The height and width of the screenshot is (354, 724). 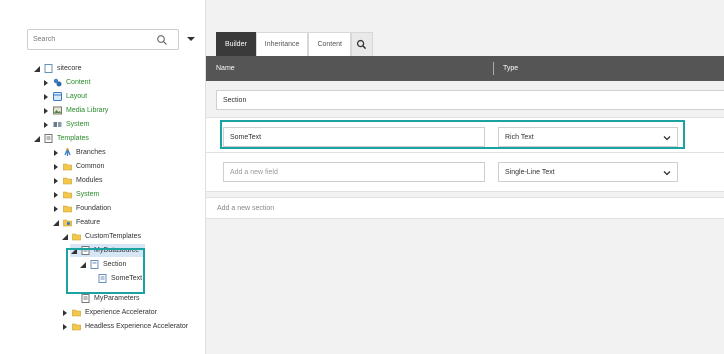 What do you see at coordinates (48, 68) in the screenshot?
I see `page-icon` at bounding box center [48, 68].